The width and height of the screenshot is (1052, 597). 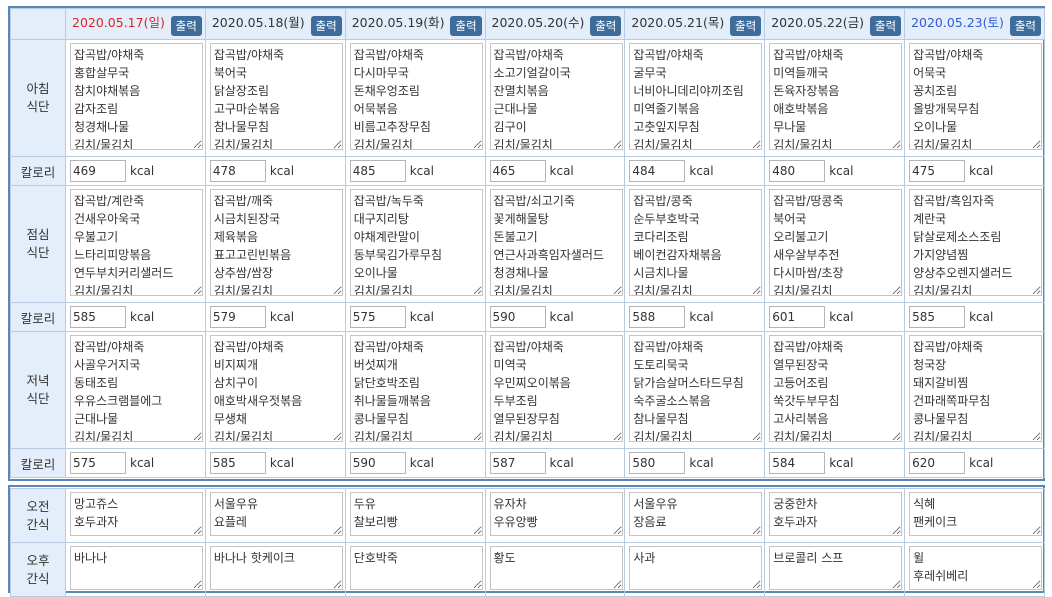 What do you see at coordinates (38, 317) in the screenshot?
I see `calorie-row-label: 칼로리` at bounding box center [38, 317].